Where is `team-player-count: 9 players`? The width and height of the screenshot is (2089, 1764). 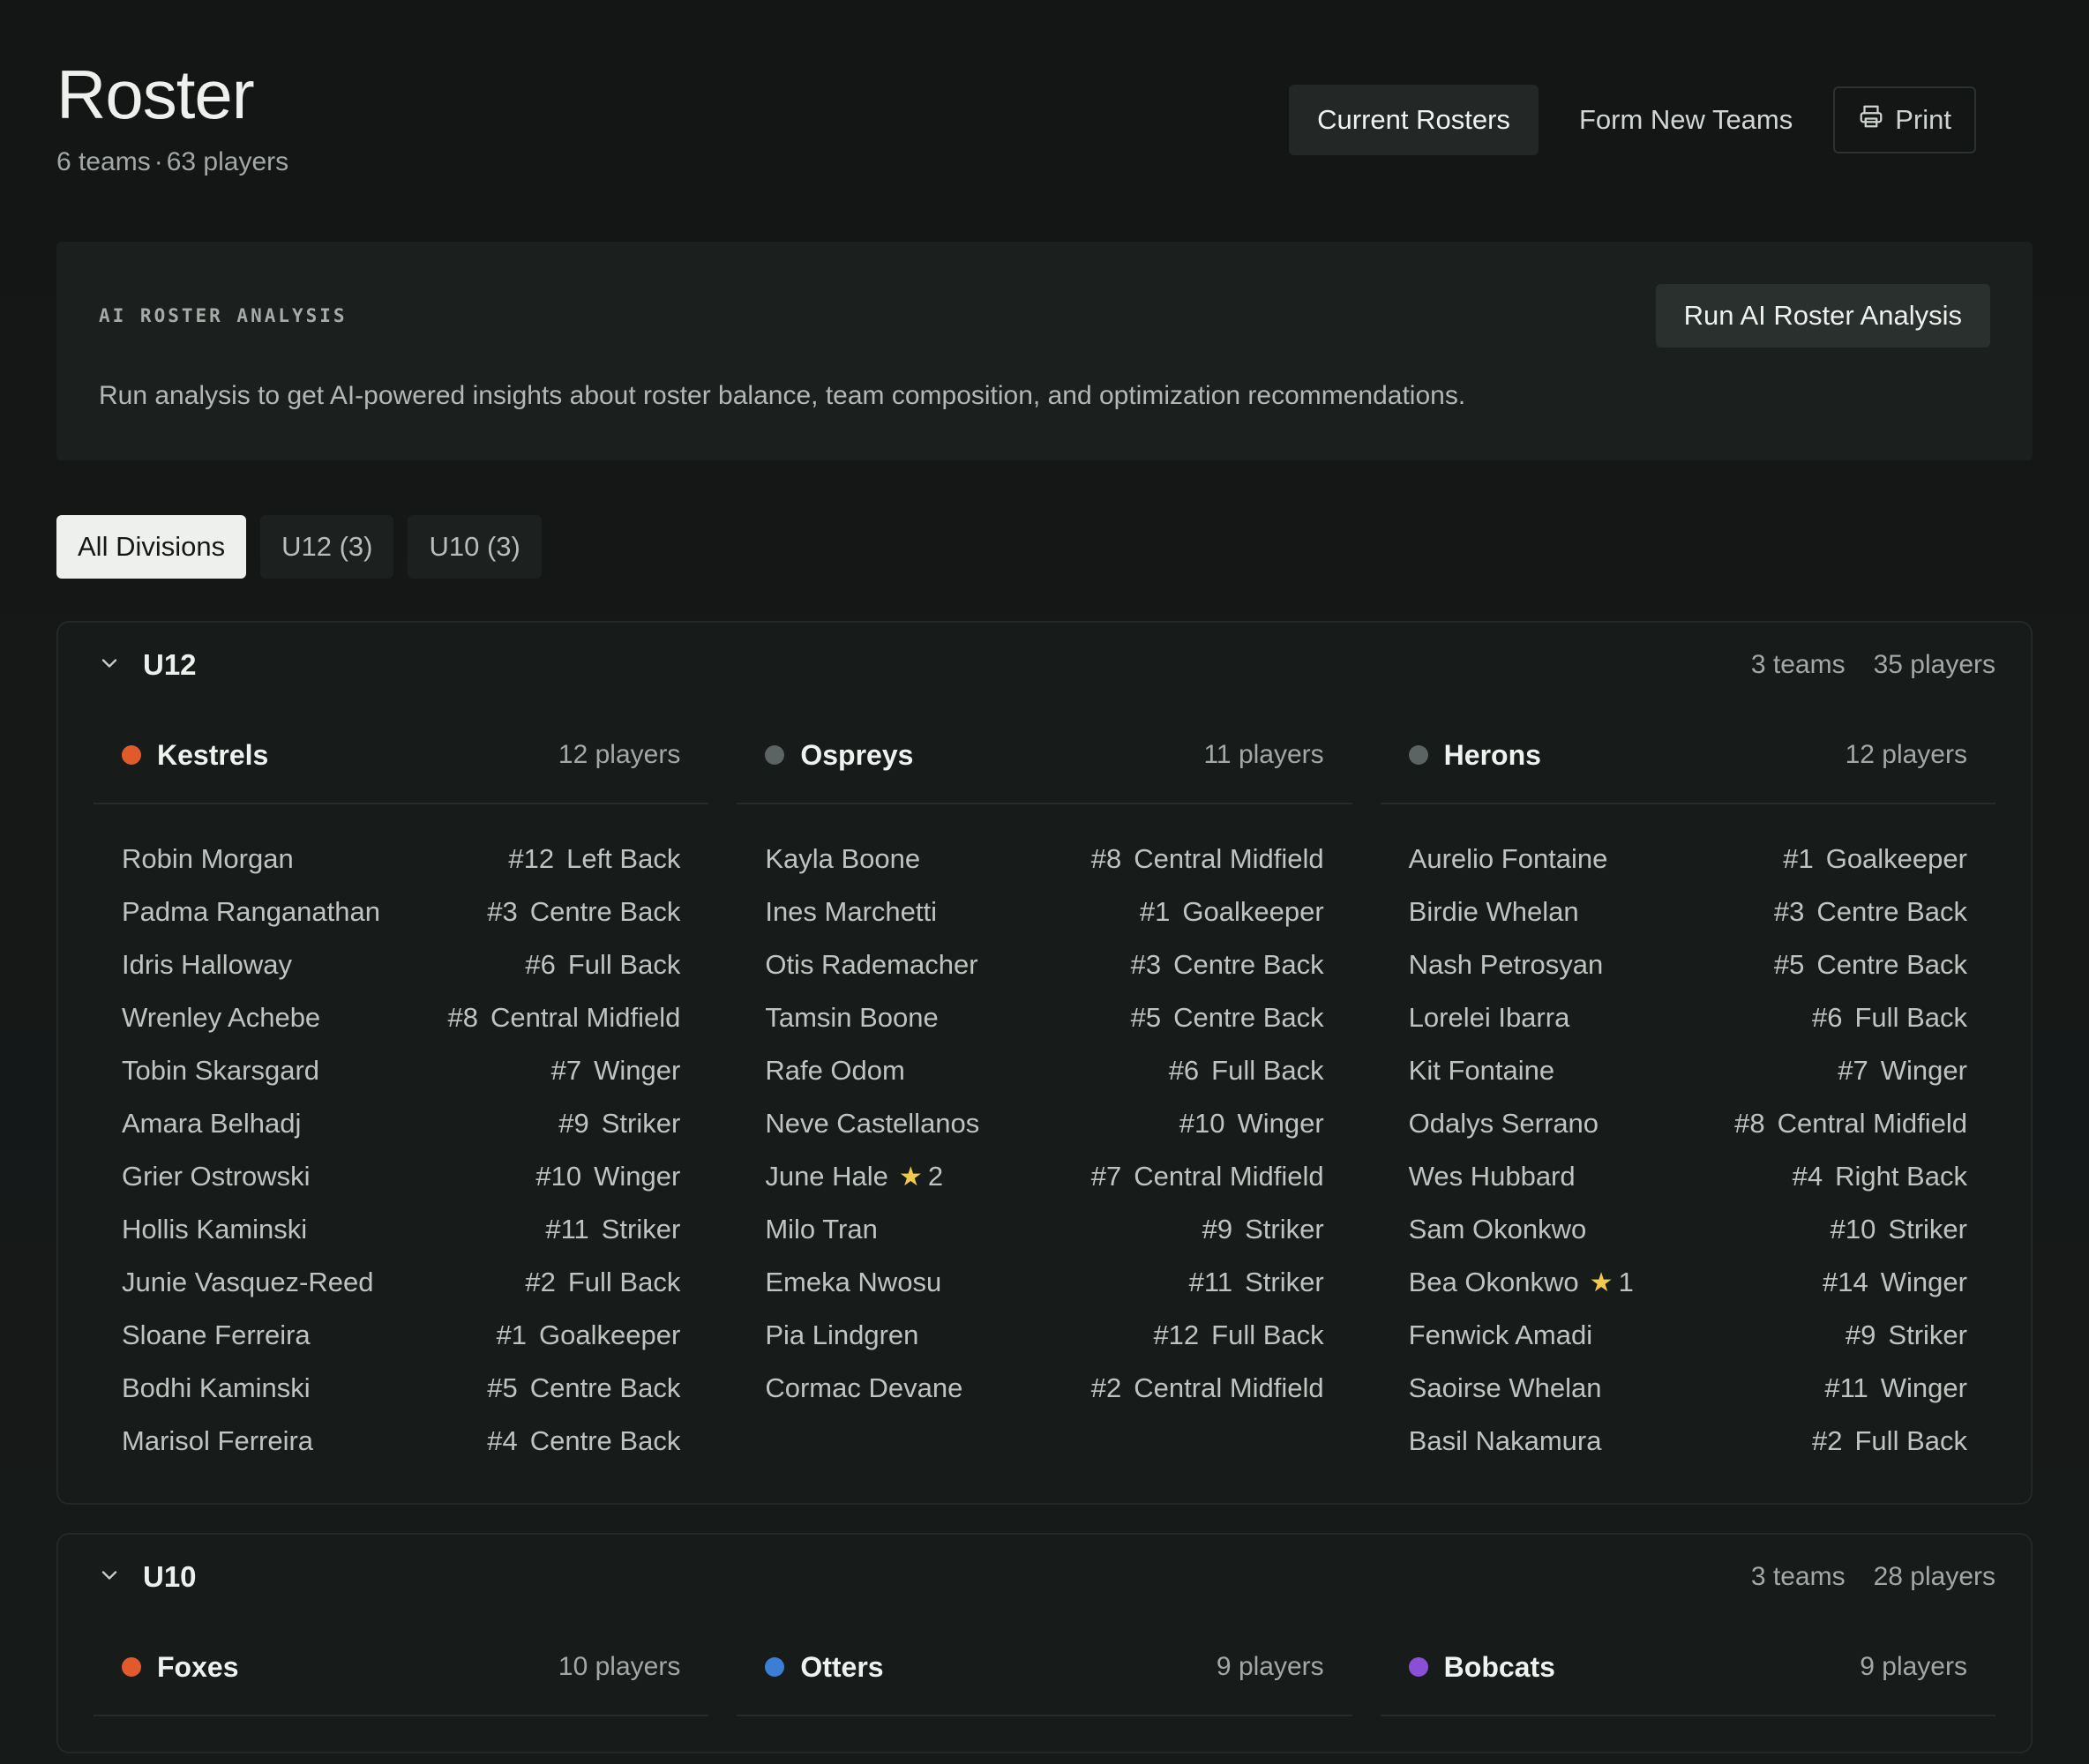 team-player-count: 9 players is located at coordinates (1270, 1666).